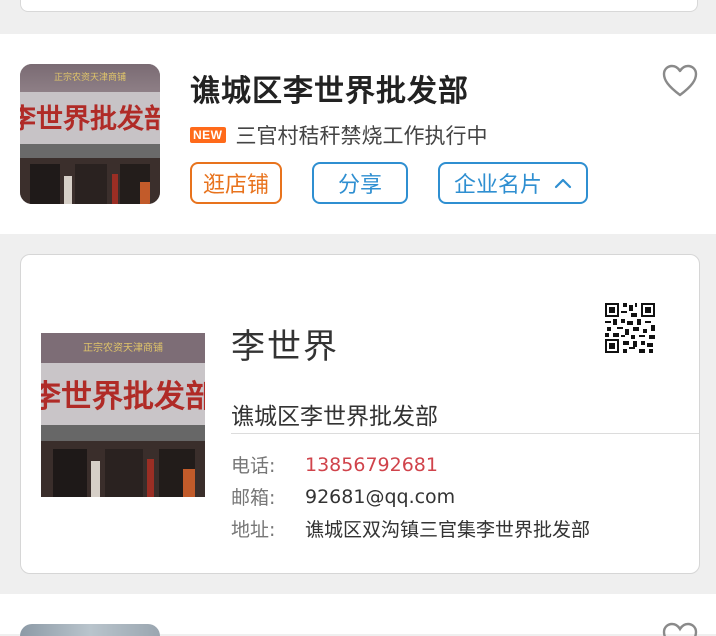 The width and height of the screenshot is (716, 636). Describe the element at coordinates (253, 530) in the screenshot. I see `address-label: 地址:` at that location.